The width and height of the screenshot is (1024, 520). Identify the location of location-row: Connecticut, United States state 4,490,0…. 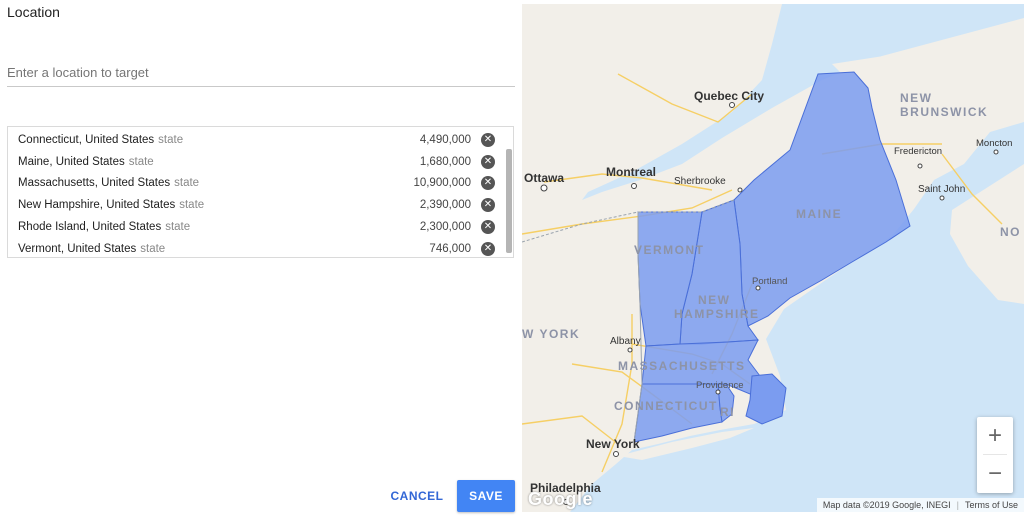
(260, 140).